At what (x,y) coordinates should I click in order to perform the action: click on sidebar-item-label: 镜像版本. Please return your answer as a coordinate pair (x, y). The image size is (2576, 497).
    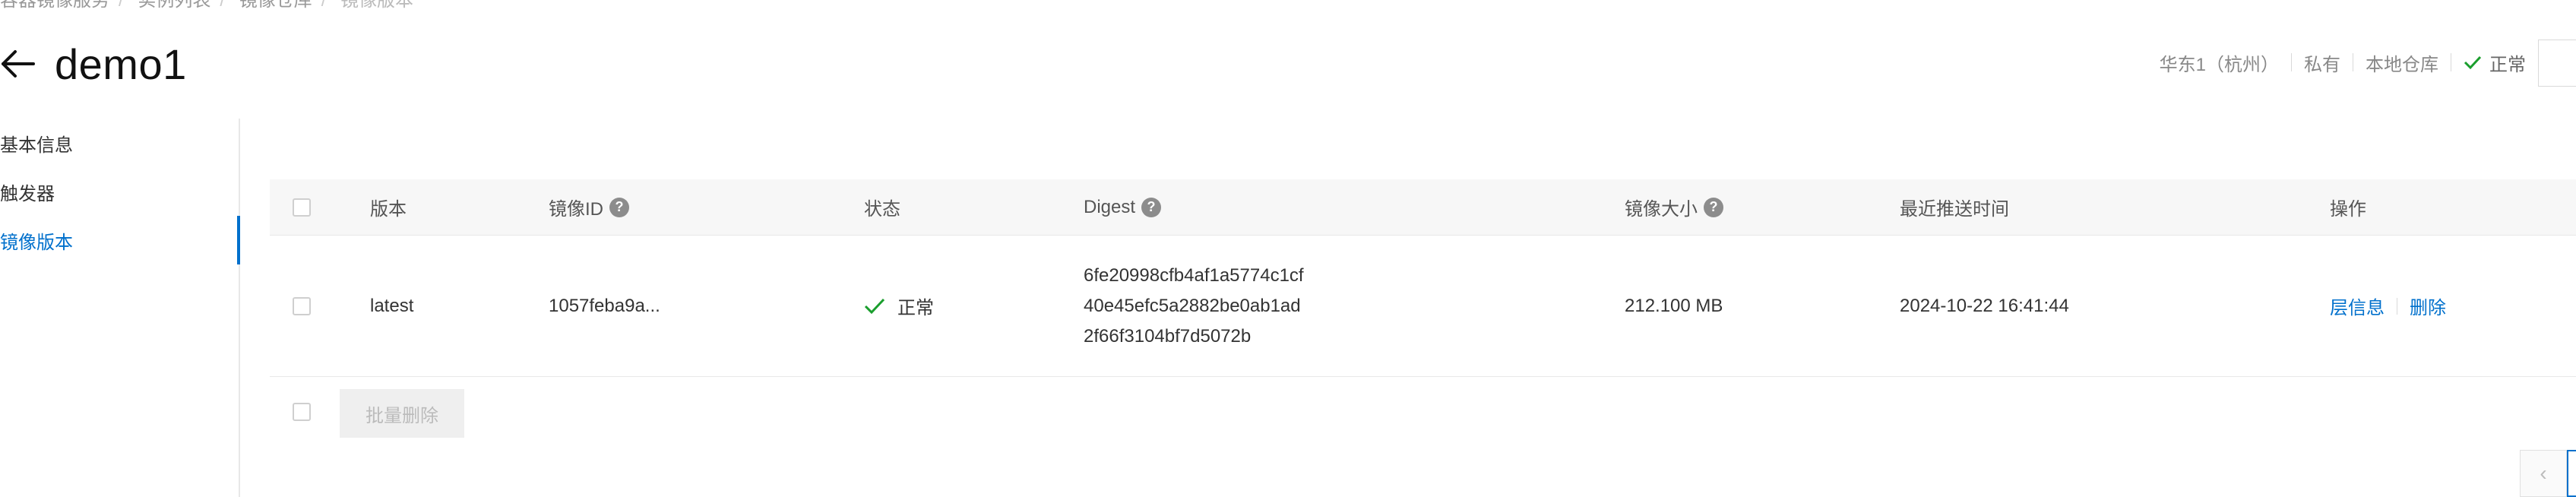
    Looking at the image, I should click on (36, 243).